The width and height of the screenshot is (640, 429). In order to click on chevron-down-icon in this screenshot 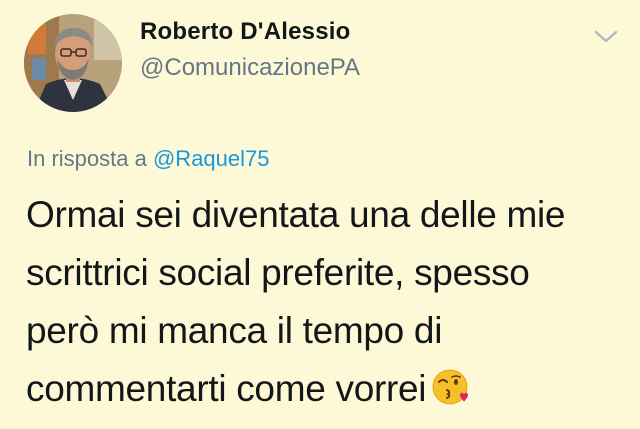, I will do `click(606, 36)`.